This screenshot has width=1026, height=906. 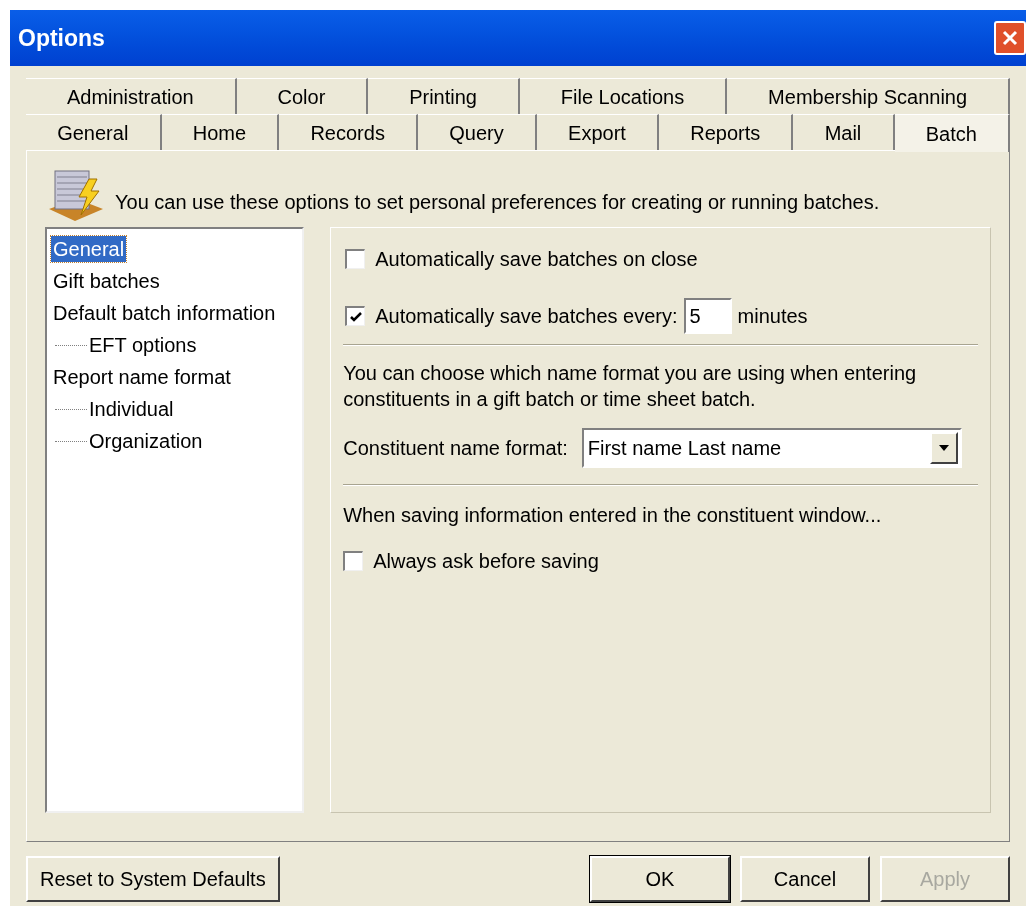 What do you see at coordinates (143, 345) in the screenshot?
I see `tree-item: EFT options` at bounding box center [143, 345].